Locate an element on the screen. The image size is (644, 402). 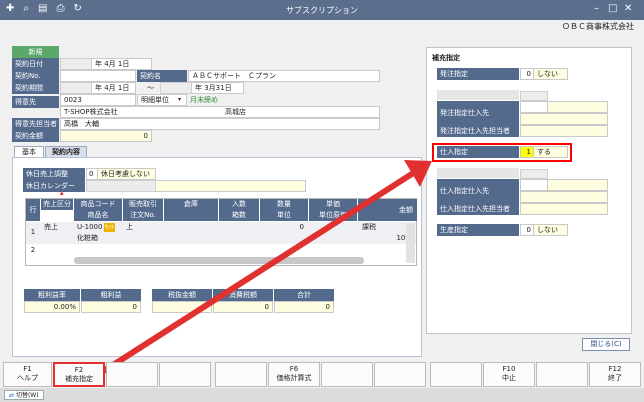
f3-button is located at coordinates (132, 374).